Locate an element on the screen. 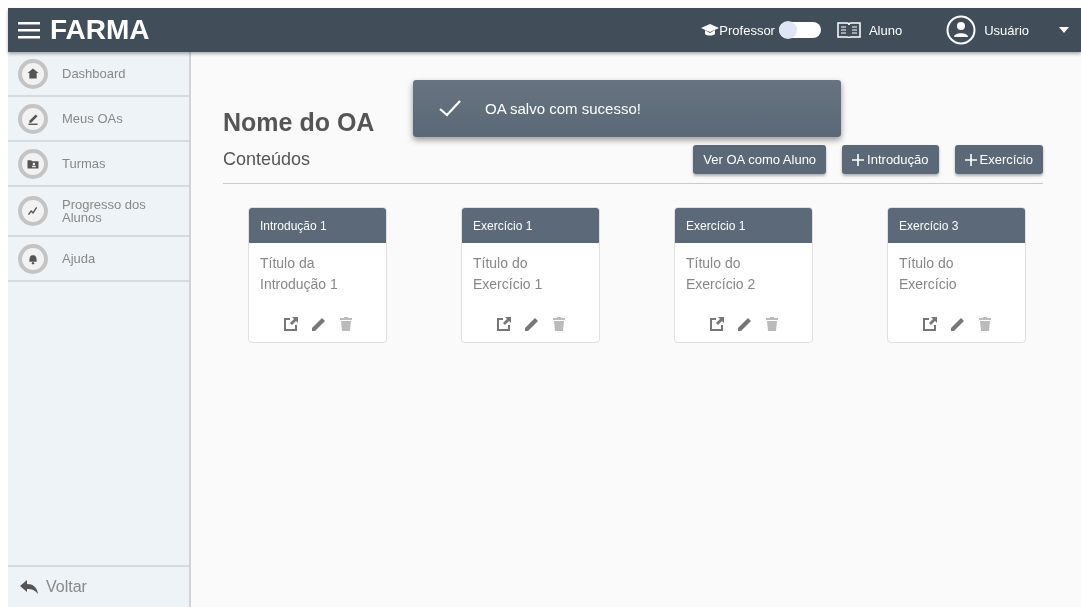  back-arrow-icon is located at coordinates (29, 587).